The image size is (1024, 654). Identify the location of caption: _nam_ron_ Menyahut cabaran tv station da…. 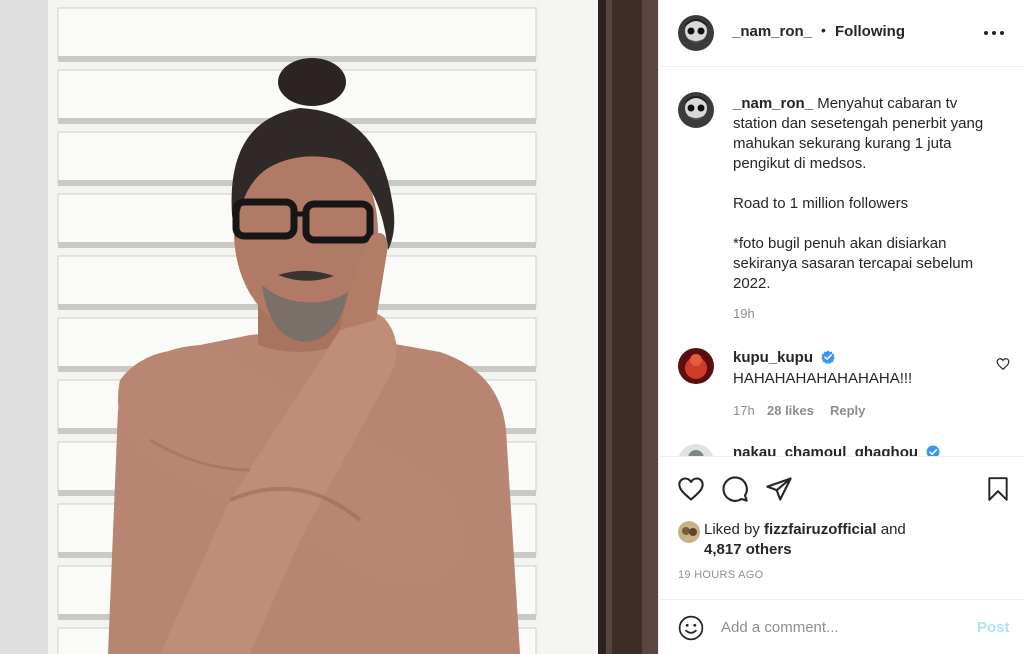
(867, 204).